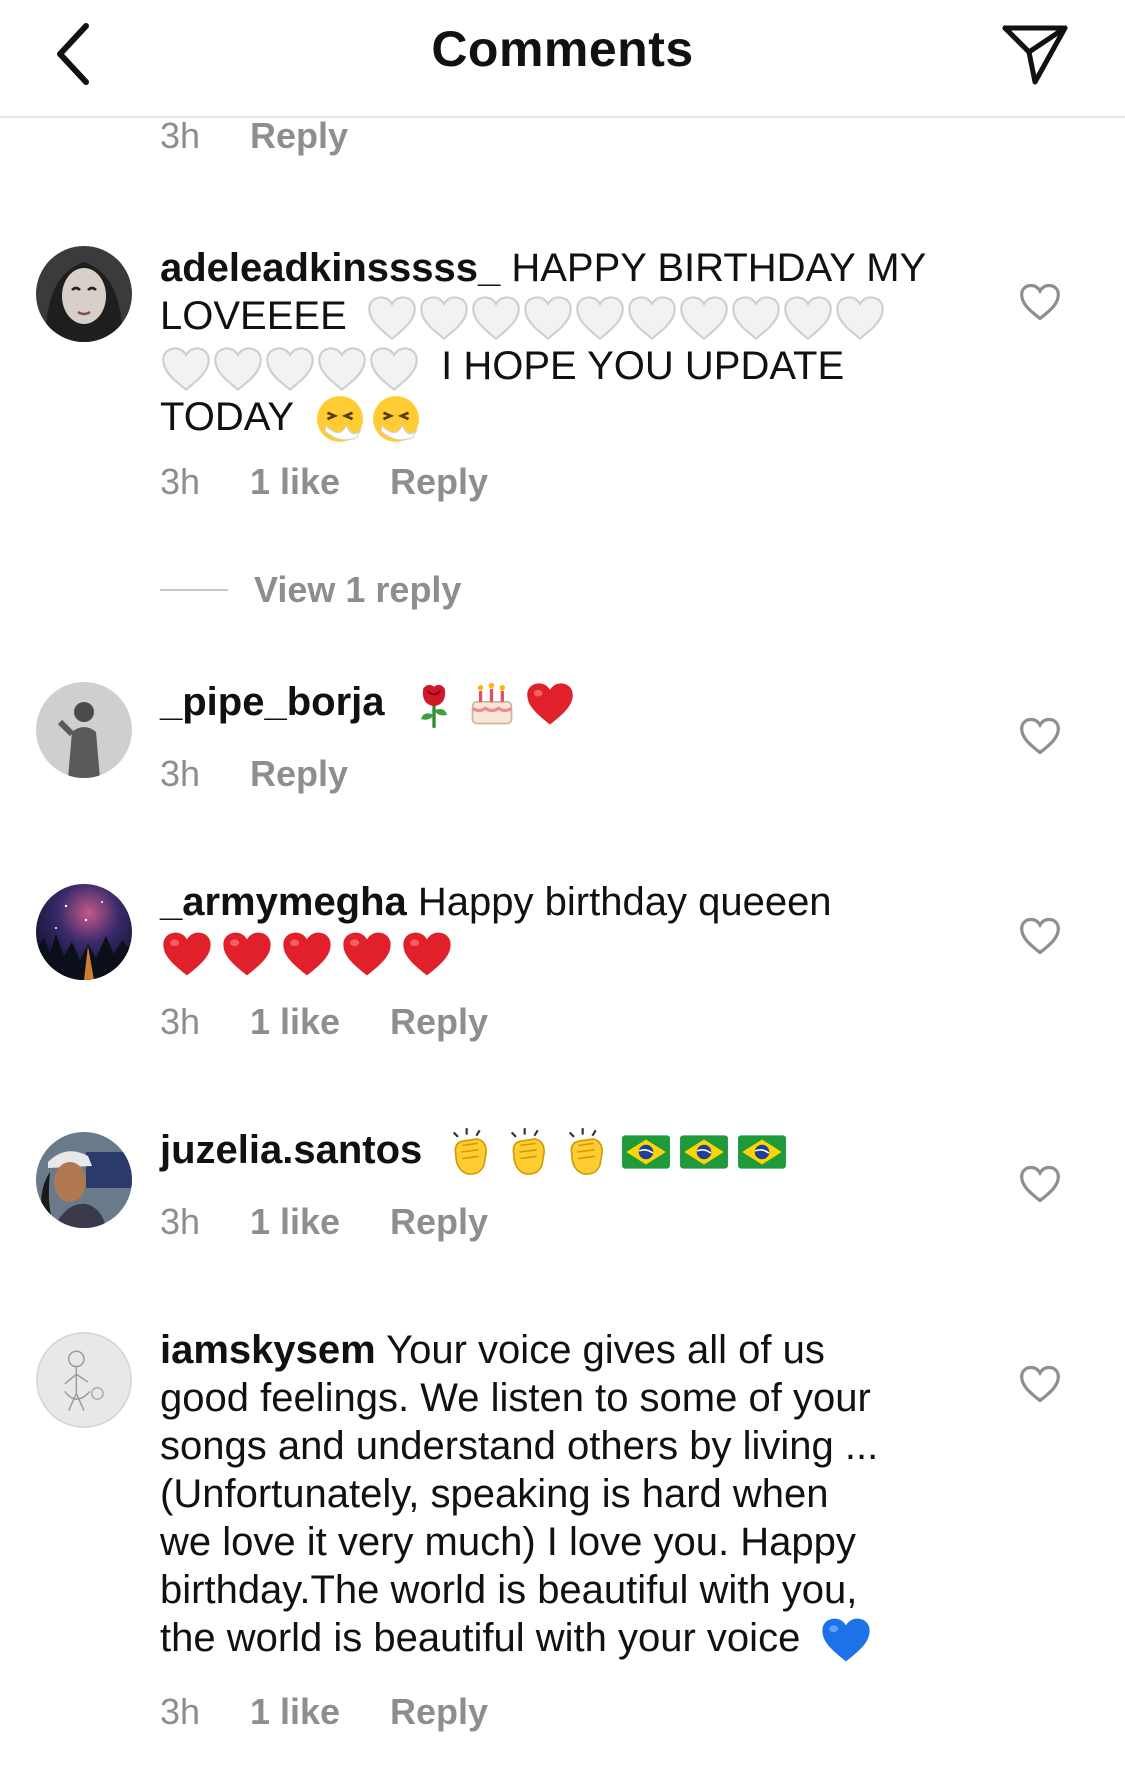 Image resolution: width=1125 pixels, height=1768 pixels. What do you see at coordinates (492, 704) in the screenshot?
I see `birthday-cake-emoji` at bounding box center [492, 704].